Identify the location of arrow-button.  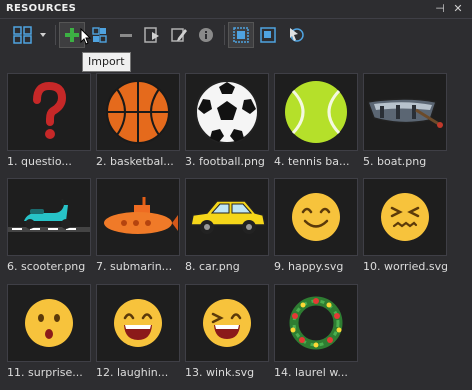
(296, 35).